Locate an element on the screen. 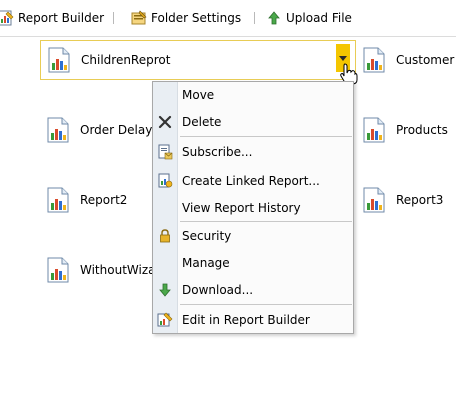 The image size is (456, 404). upload-file-button: Upload File is located at coordinates (309, 18).